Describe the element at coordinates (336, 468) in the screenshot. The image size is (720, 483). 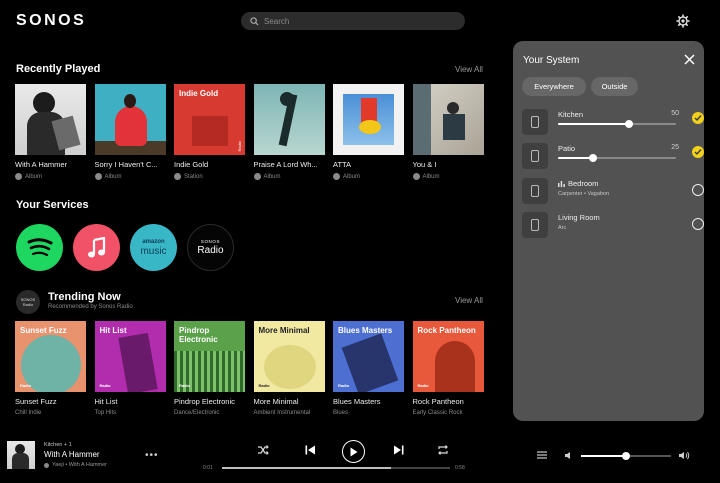
I see `playback-progress-bar` at that location.